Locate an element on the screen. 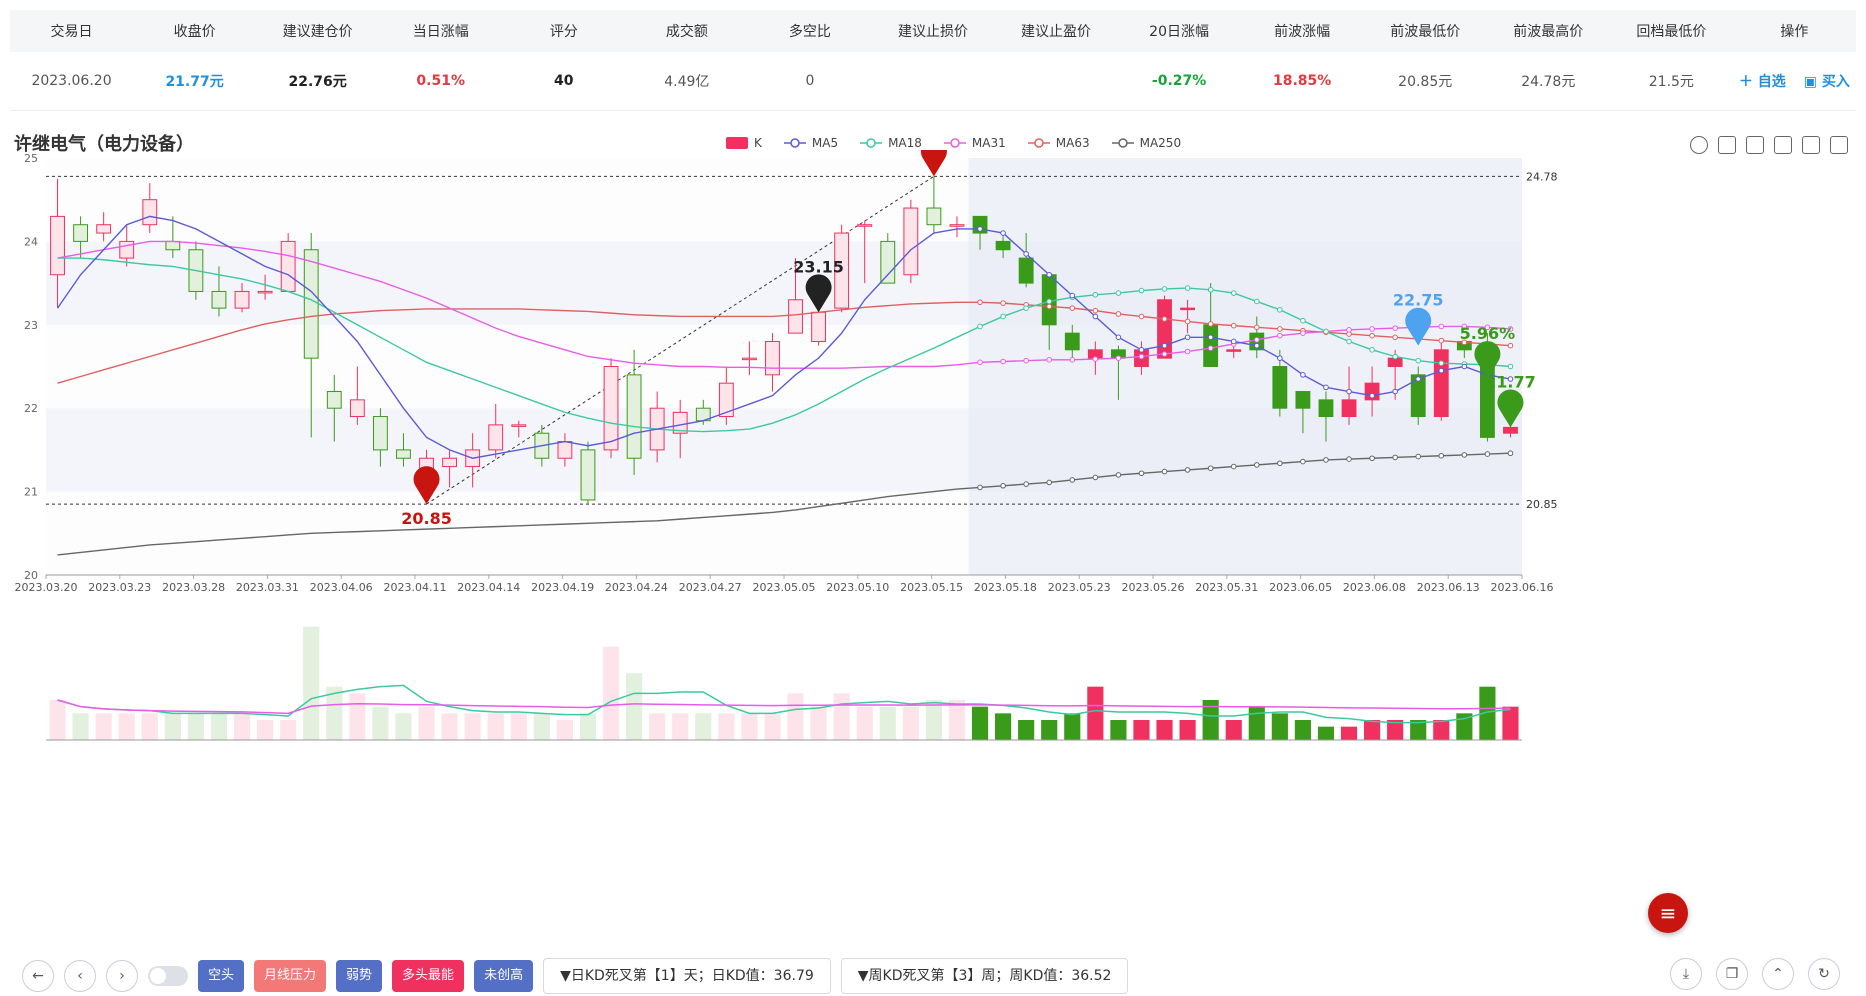 The image size is (1866, 996). th-date: 交易日 is located at coordinates (71, 32).